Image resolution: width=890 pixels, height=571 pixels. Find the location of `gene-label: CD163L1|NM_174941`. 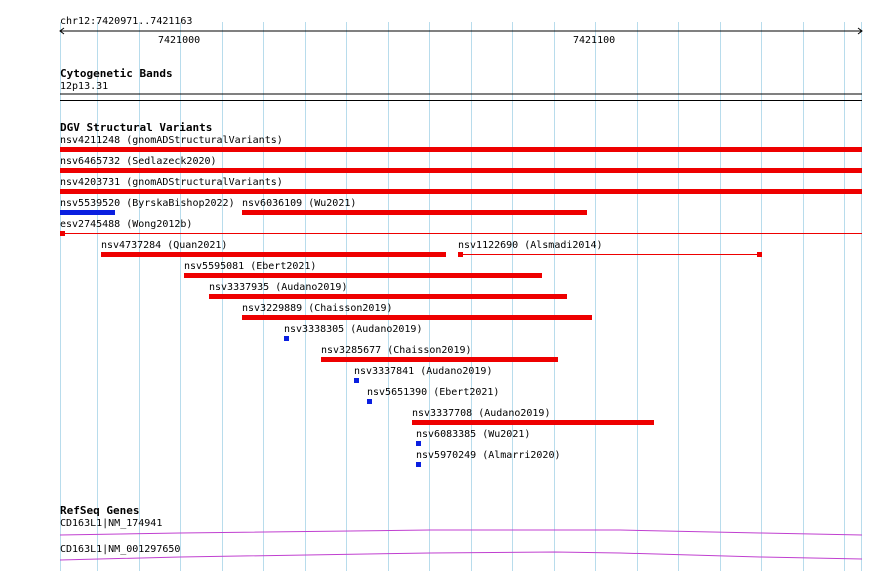

gene-label: CD163L1|NM_174941 is located at coordinates (111, 523).